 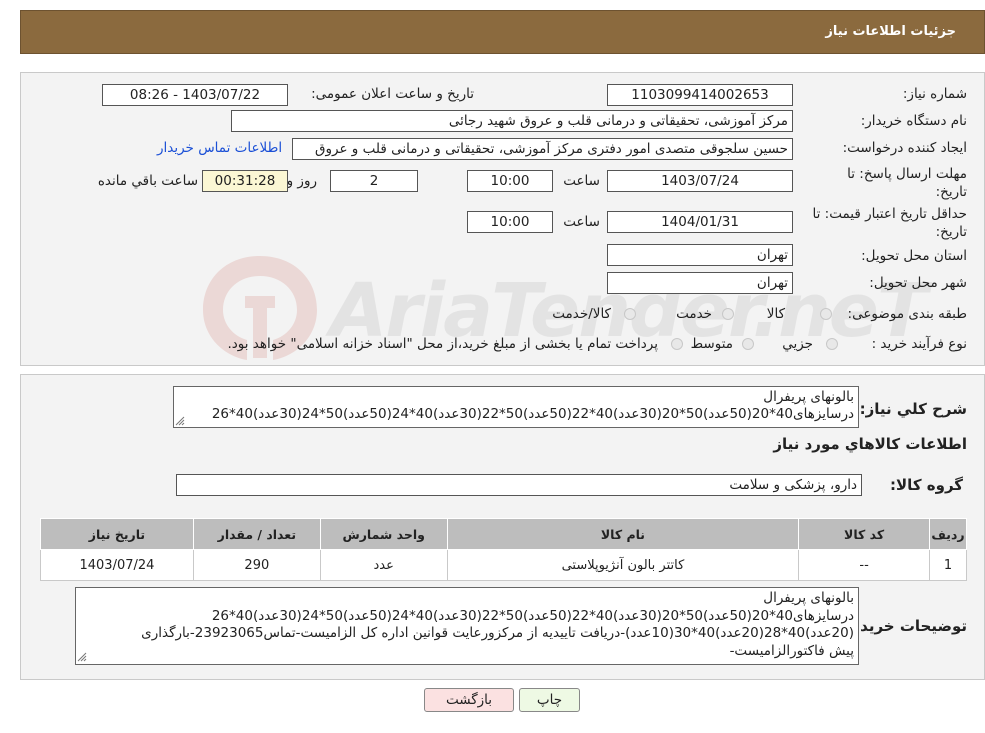 I want to click on cell-quantity: 290, so click(x=256, y=565).